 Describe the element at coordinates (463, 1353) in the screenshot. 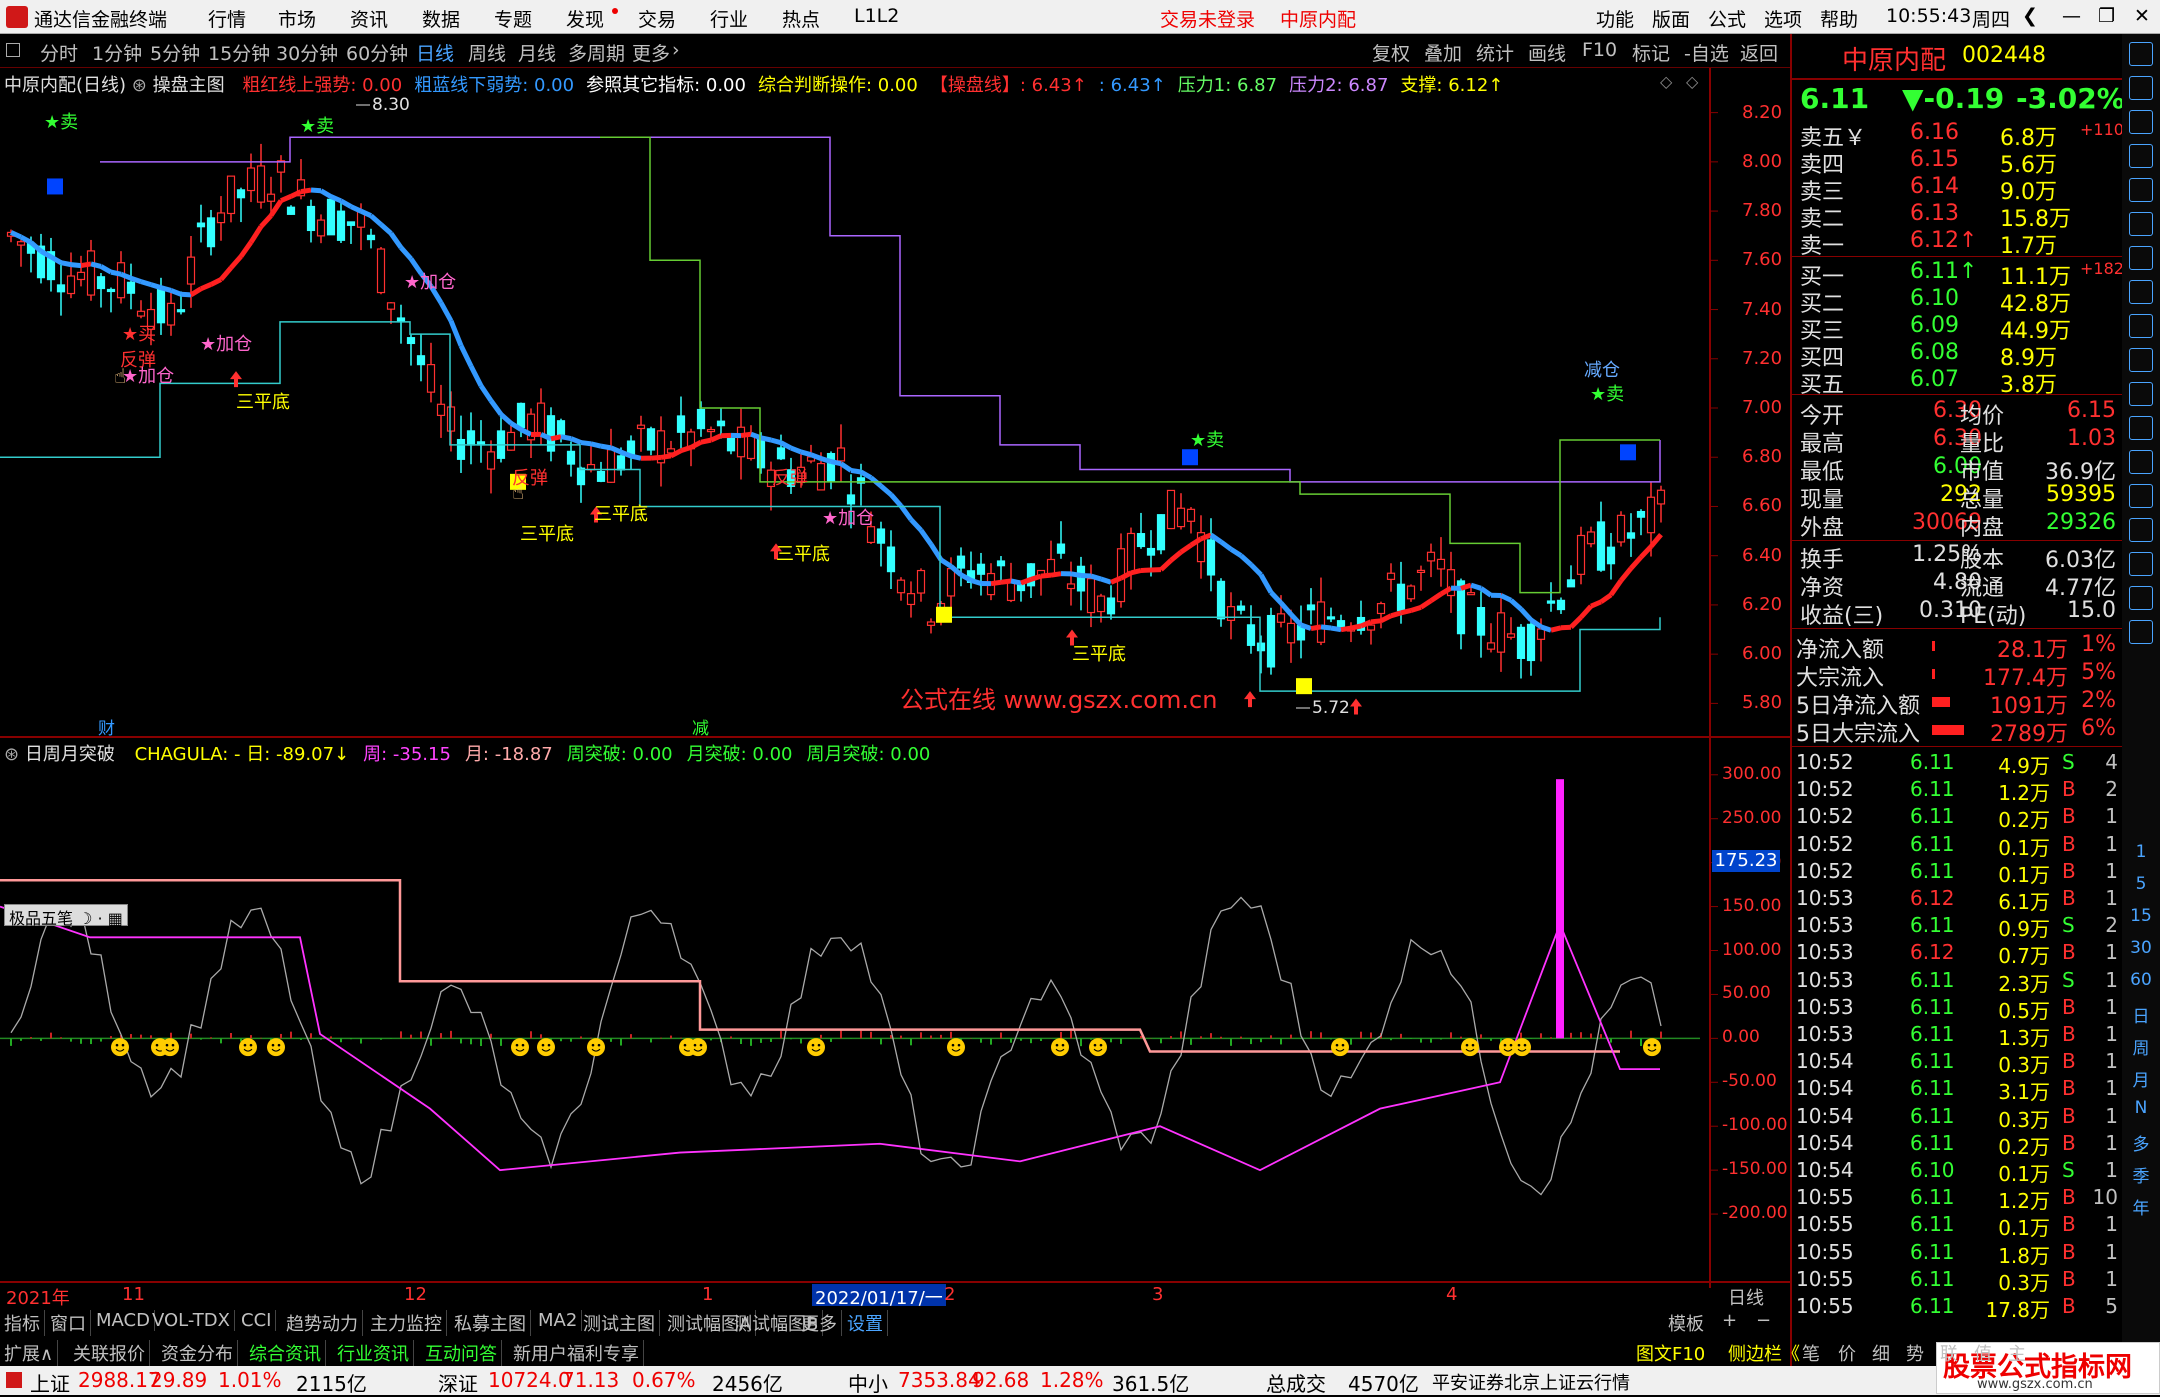

I see `info-tab: 互动问答` at that location.